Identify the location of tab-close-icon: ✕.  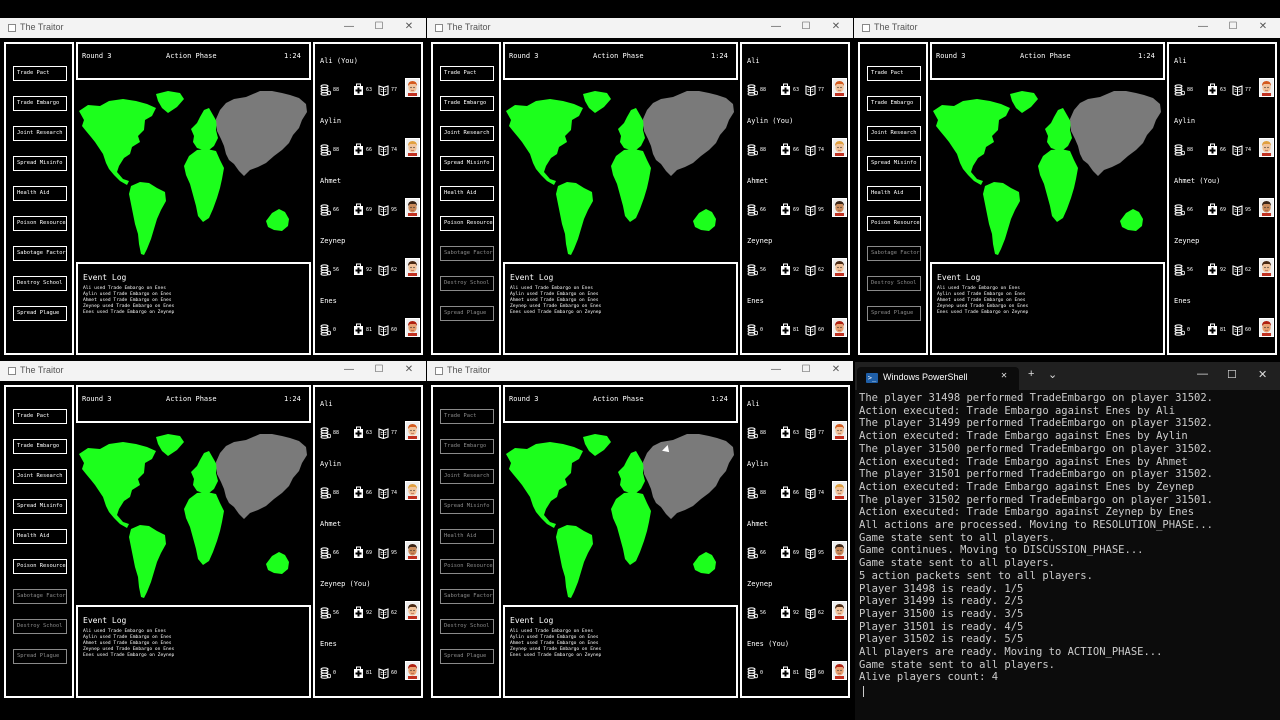
(1004, 375).